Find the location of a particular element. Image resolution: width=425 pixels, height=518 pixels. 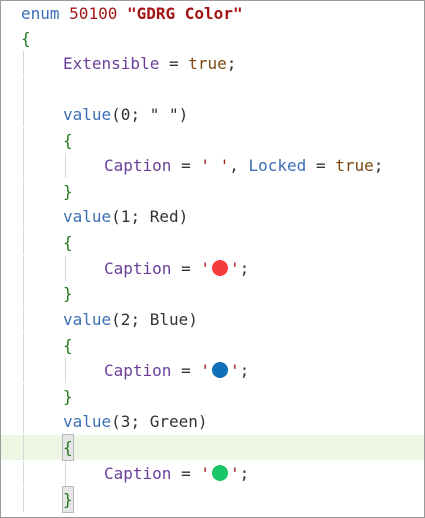

locked-property: Locked is located at coordinates (277, 165).